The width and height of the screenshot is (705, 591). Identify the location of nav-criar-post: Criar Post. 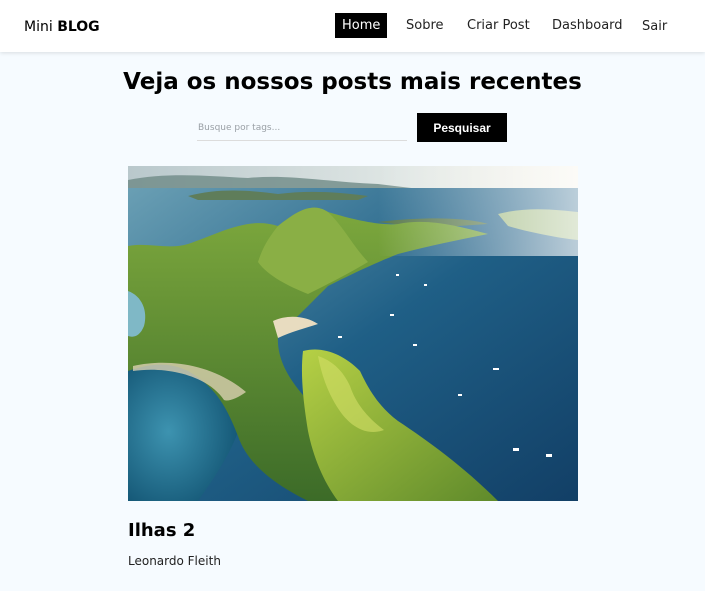
(498, 25).